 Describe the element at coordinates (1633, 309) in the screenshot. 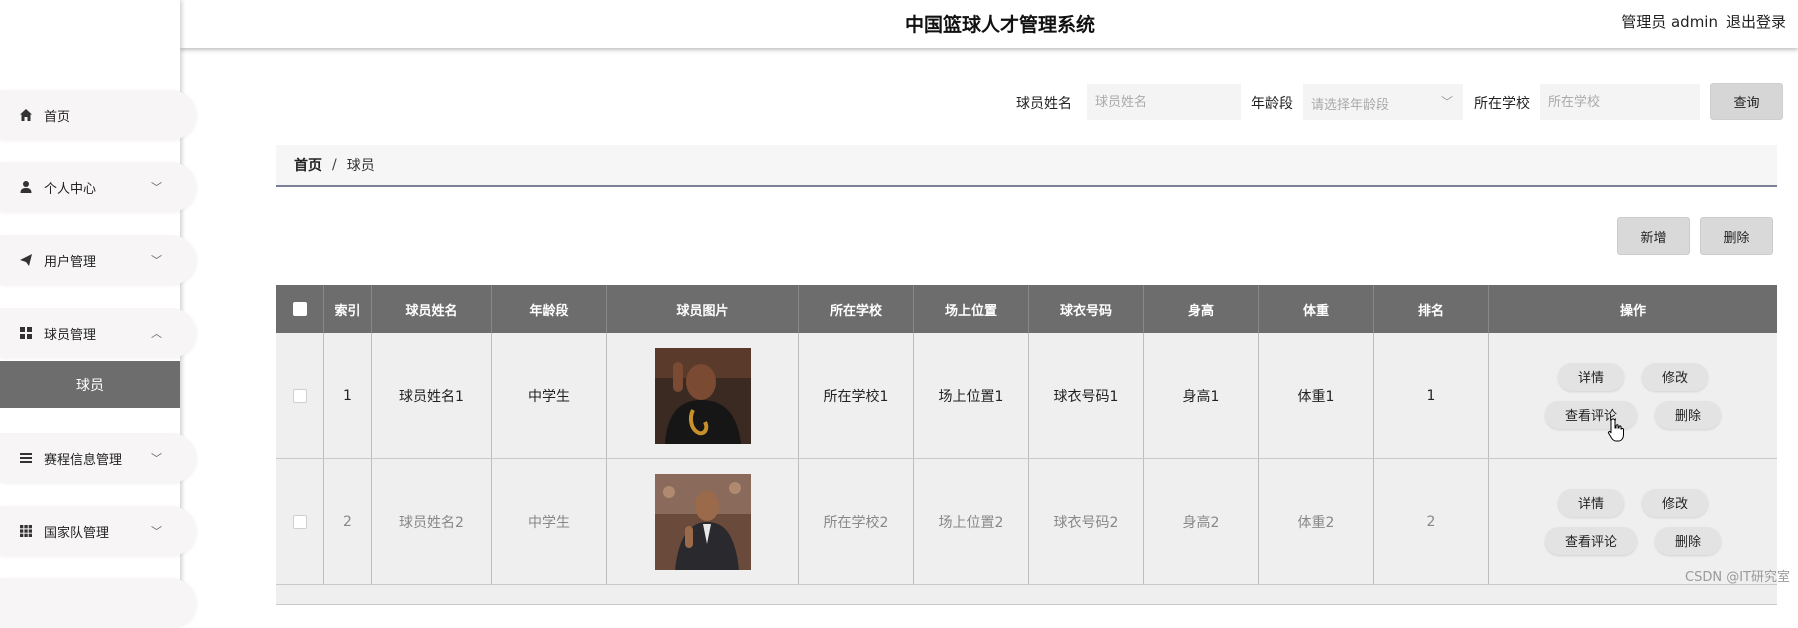

I see `column-header: 操作` at that location.